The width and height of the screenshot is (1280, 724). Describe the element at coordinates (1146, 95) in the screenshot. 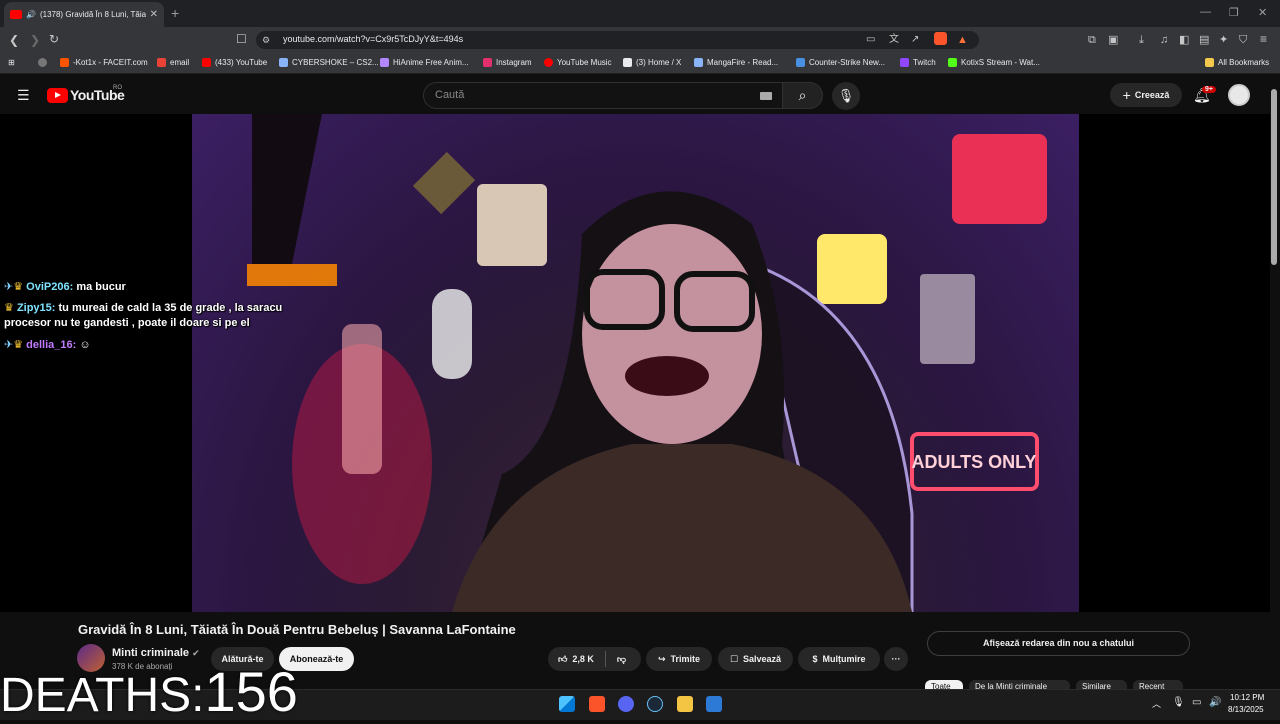

I see `create-button: + Creează` at that location.